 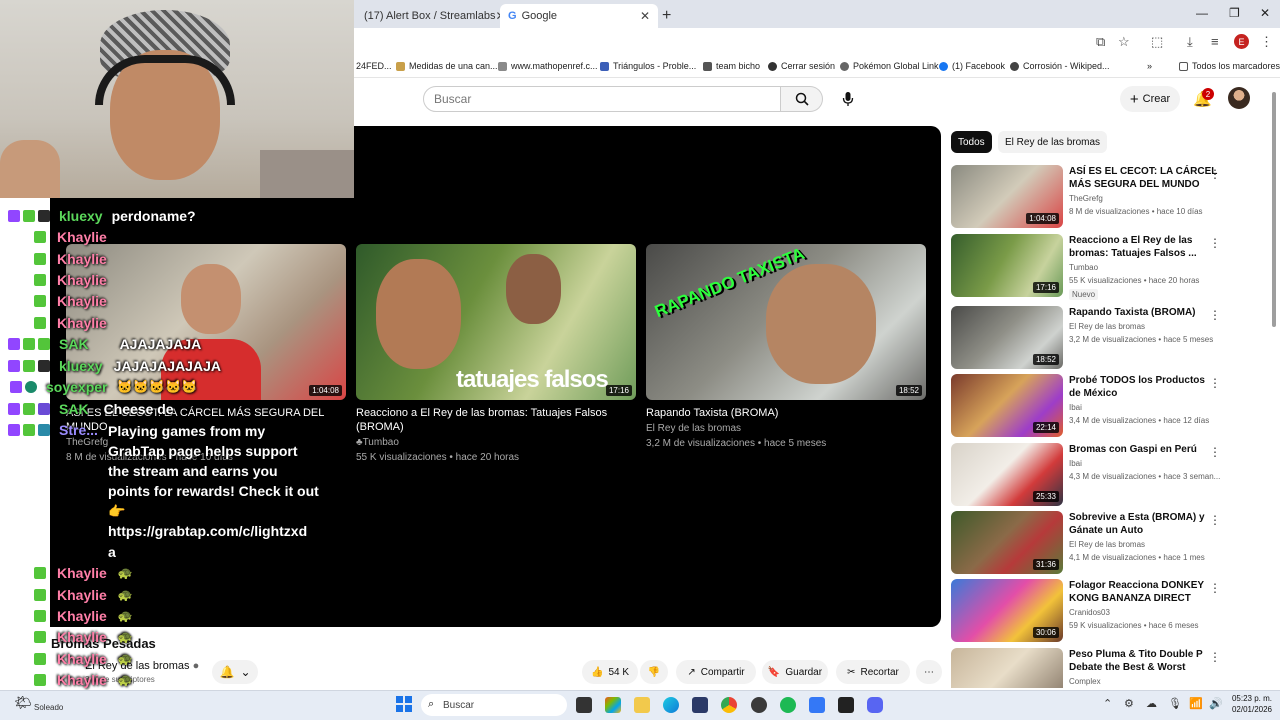 What do you see at coordinates (1175, 703) in the screenshot?
I see `microphone-icon: 🎙` at bounding box center [1175, 703].